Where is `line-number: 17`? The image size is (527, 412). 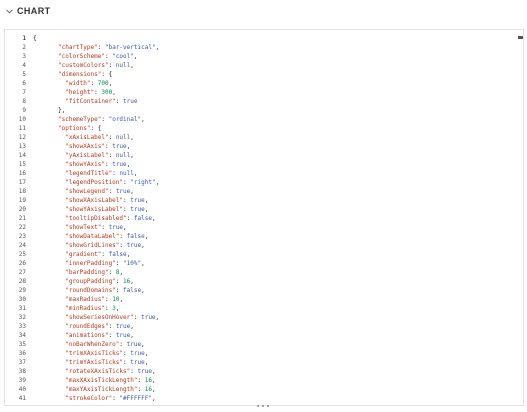 line-number: 17 is located at coordinates (22, 182).